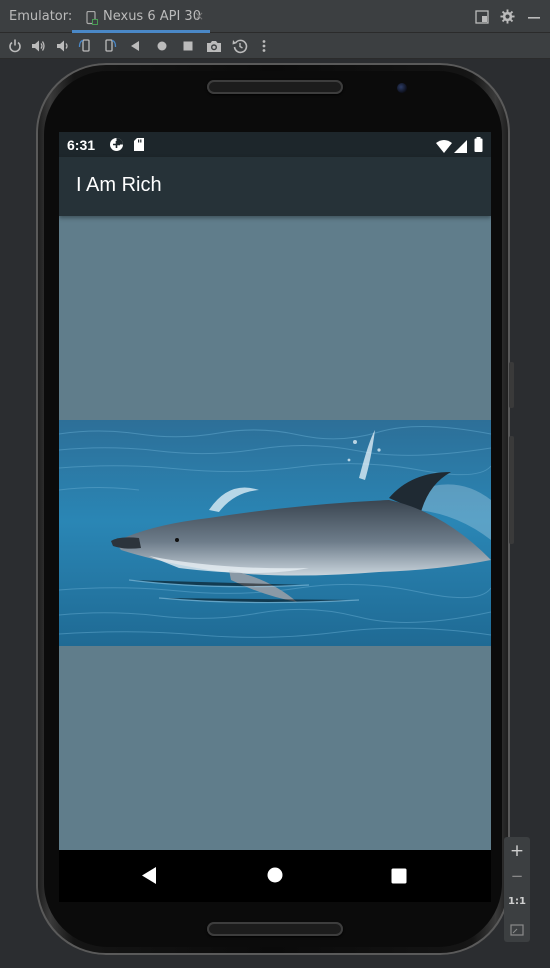 The image size is (550, 968). What do you see at coordinates (152, 16) in the screenshot?
I see `device-tab-label: Nexus 6 API 30` at bounding box center [152, 16].